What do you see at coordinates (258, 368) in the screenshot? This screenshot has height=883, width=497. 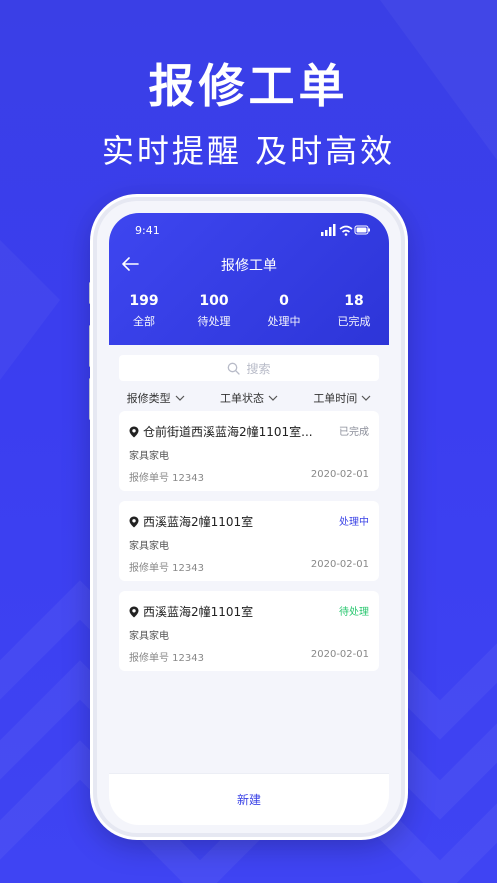 I see `search-placeholder: 搜索` at bounding box center [258, 368].